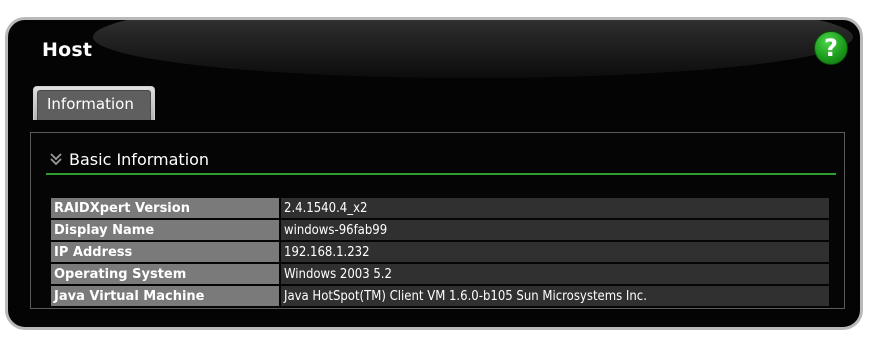 Image resolution: width=873 pixels, height=342 pixels. Describe the element at coordinates (165, 296) in the screenshot. I see `row-label: Java Virtual Machine` at that location.